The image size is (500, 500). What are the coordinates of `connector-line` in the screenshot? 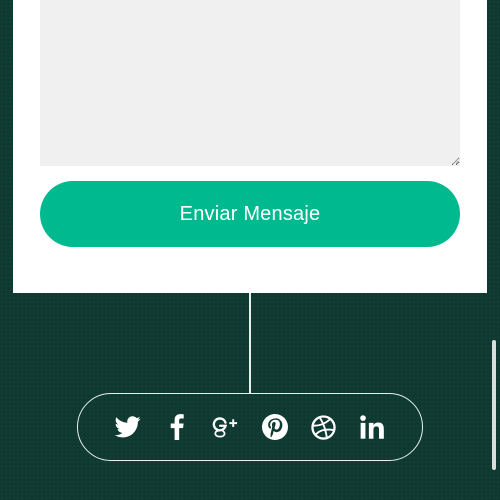 It's located at (250, 343).